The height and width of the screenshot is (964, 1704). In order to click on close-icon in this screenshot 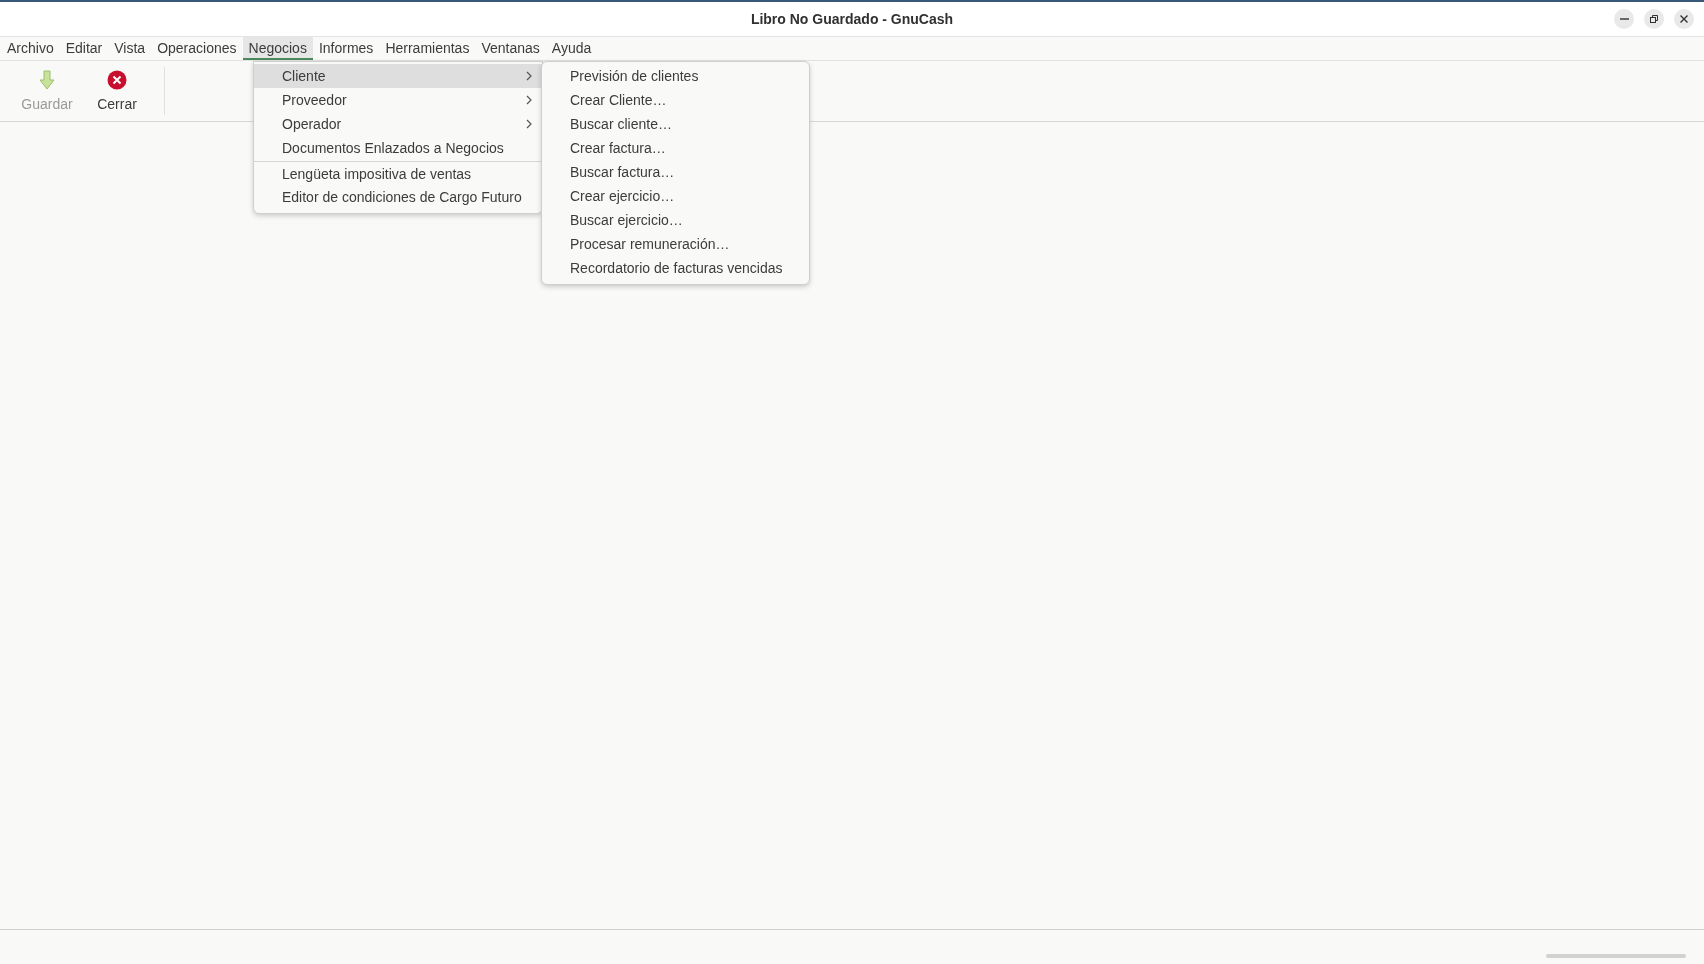, I will do `click(1684, 19)`.